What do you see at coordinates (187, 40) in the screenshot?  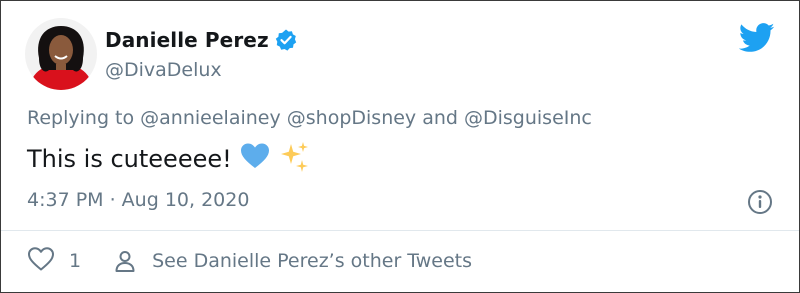 I see `author-display-name: Danielle Perez` at bounding box center [187, 40].